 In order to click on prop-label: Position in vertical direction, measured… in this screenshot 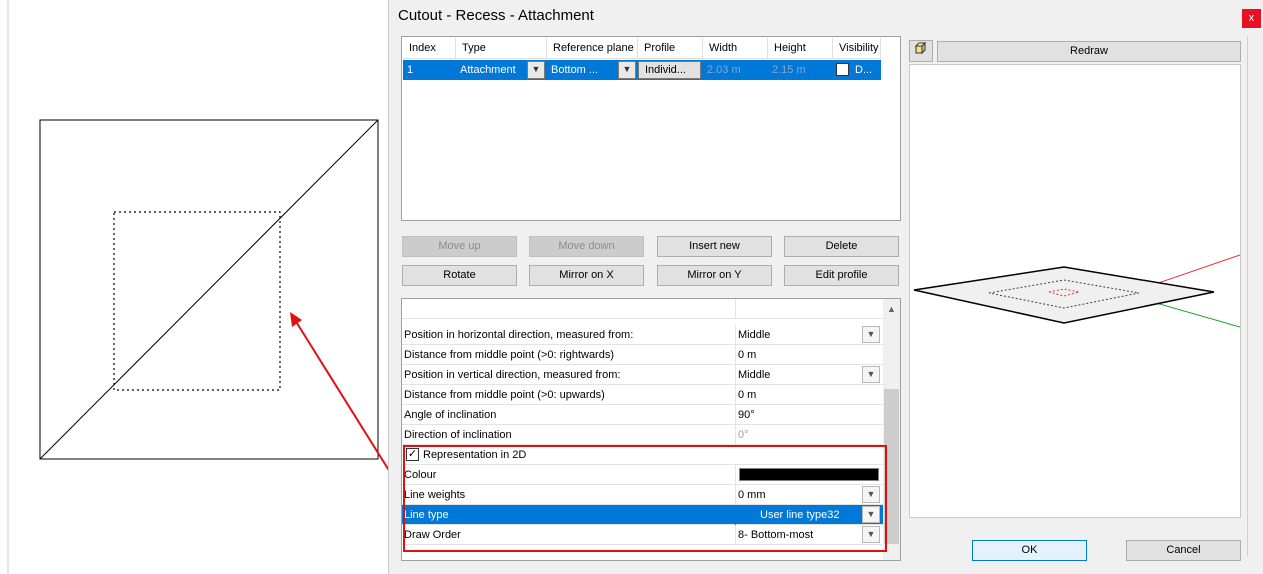, I will do `click(512, 375)`.